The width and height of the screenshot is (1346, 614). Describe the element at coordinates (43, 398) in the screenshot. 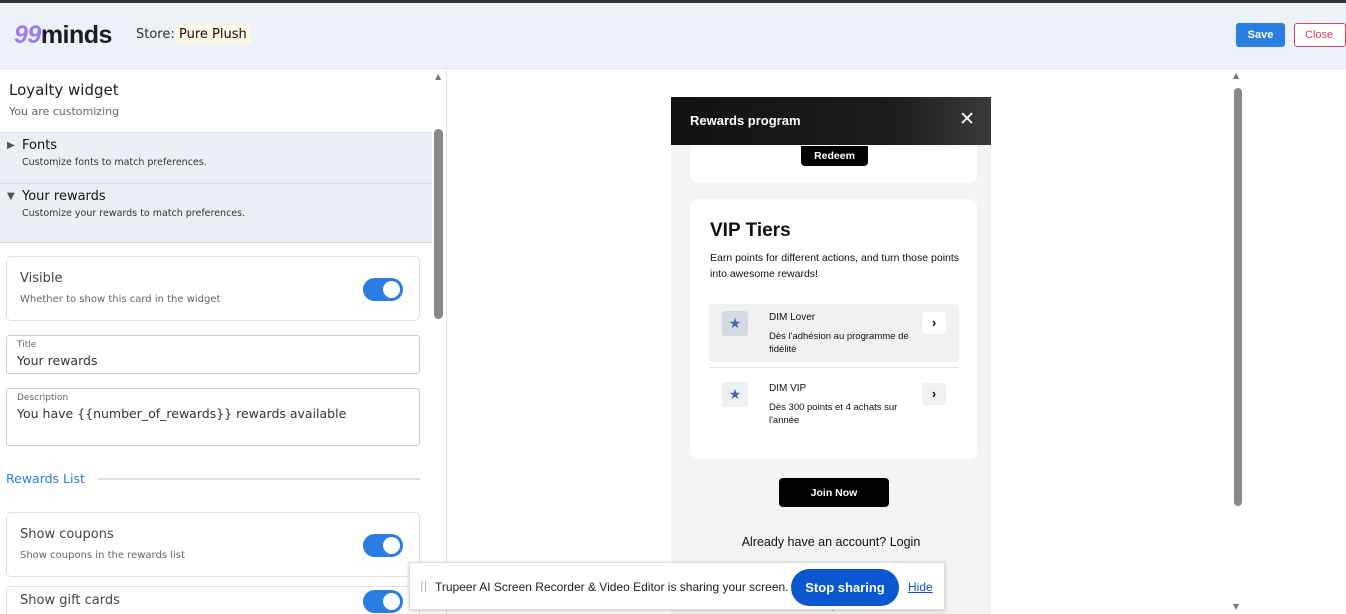

I see `description-field-label: Description` at that location.